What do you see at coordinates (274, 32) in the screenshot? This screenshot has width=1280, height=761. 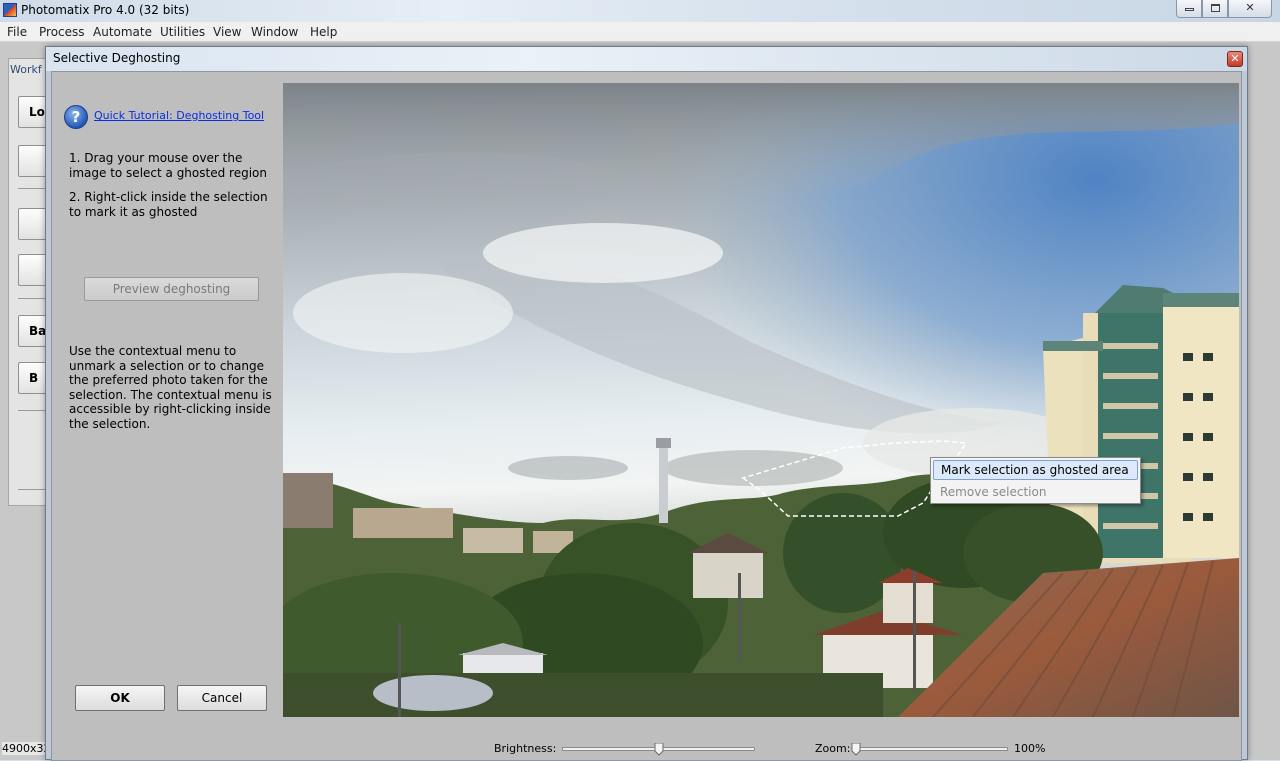 I see `menu-window: Window` at bounding box center [274, 32].